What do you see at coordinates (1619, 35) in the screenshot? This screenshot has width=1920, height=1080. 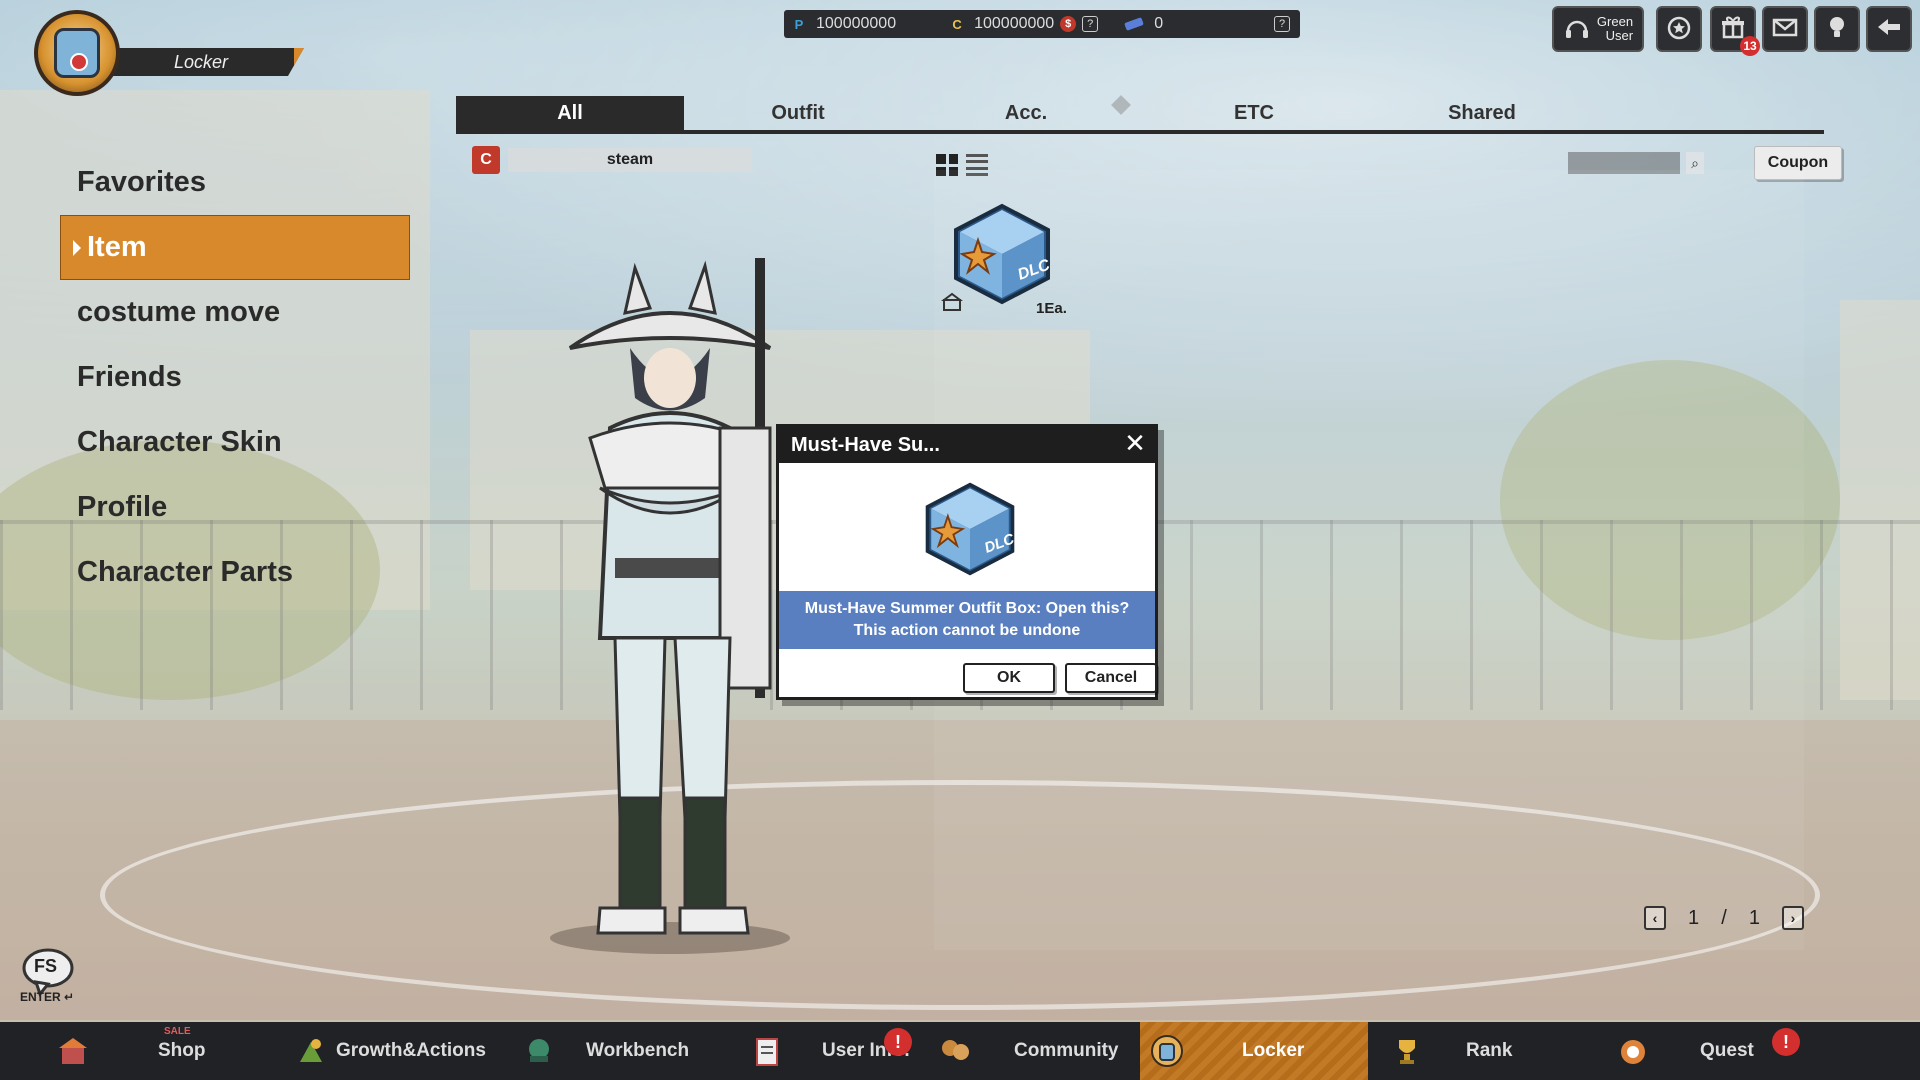 I see `user-line2: User` at bounding box center [1619, 35].